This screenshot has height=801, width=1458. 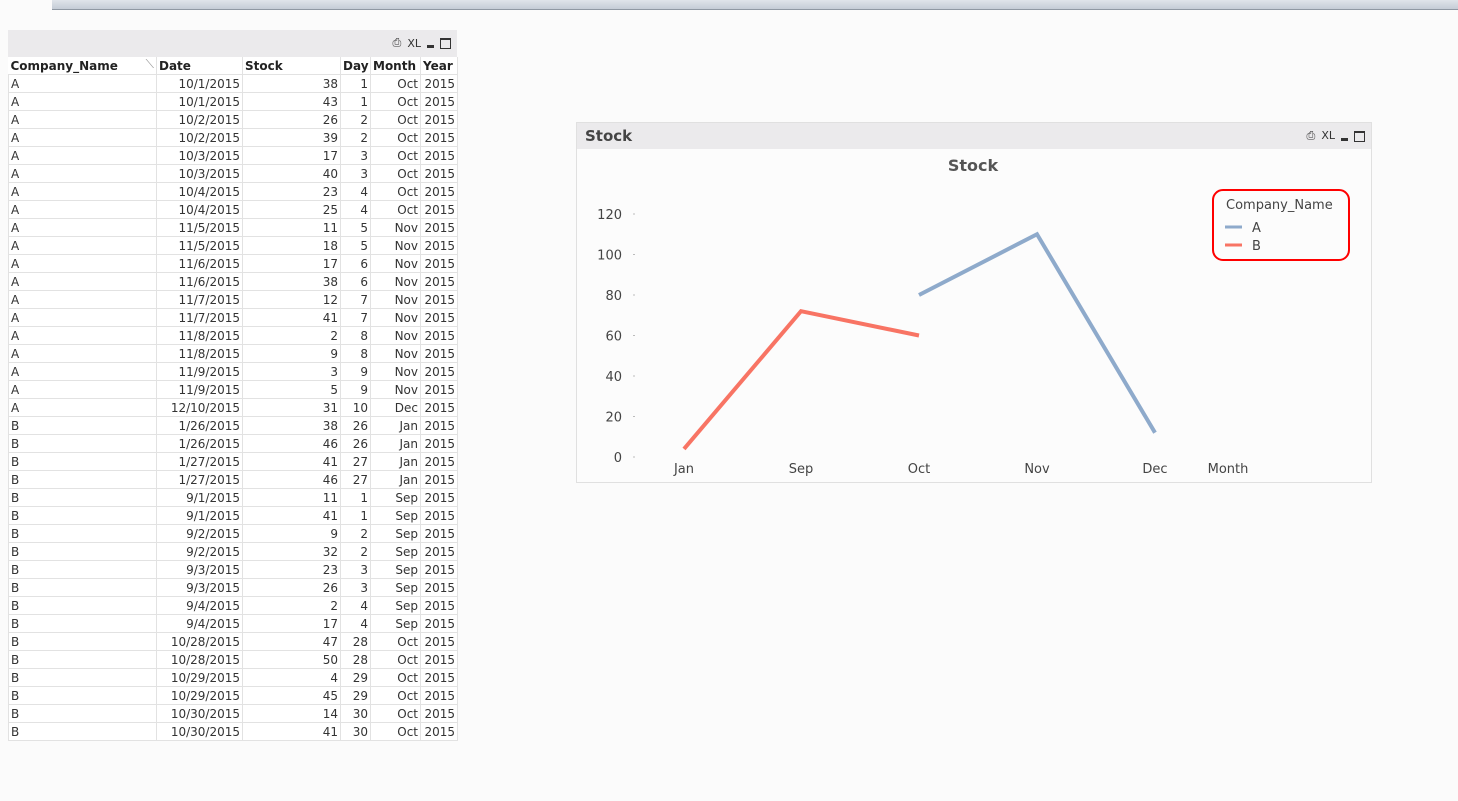 What do you see at coordinates (233, 407) in the screenshot?
I see `table-row: A 12/10/2015 31 10 Dec 2015` at bounding box center [233, 407].